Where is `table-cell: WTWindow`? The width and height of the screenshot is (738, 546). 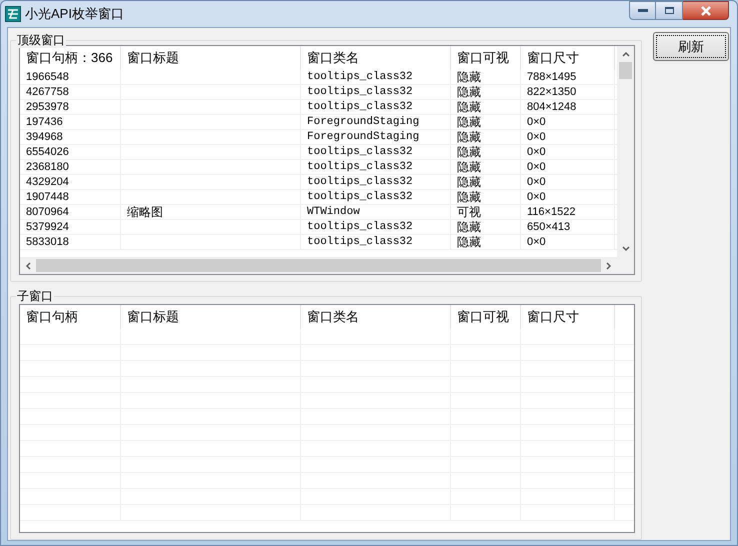
table-cell: WTWindow is located at coordinates (333, 212).